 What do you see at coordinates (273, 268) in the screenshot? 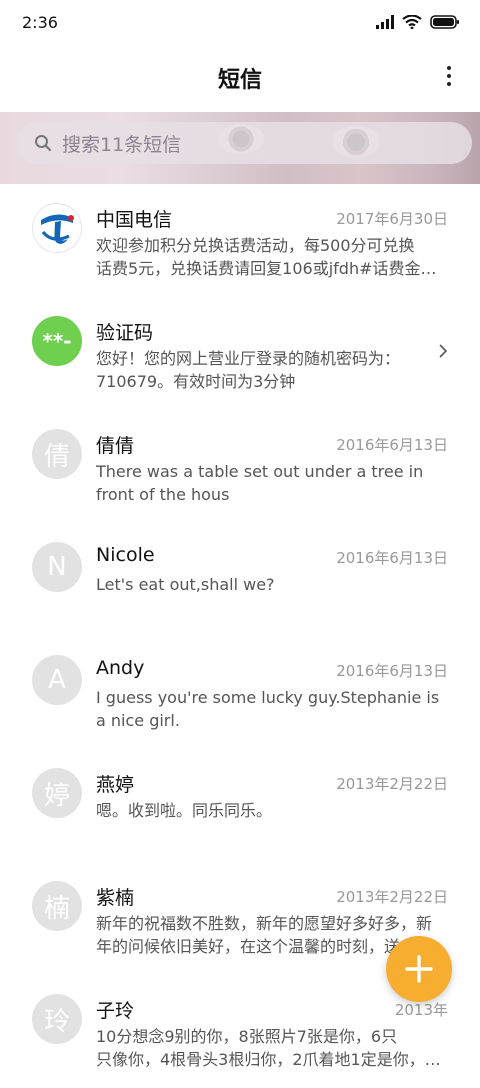
I see `preview-line: 话费5元，兑换话费请回复106或jfdh#话费金额进行兑换` at bounding box center [273, 268].